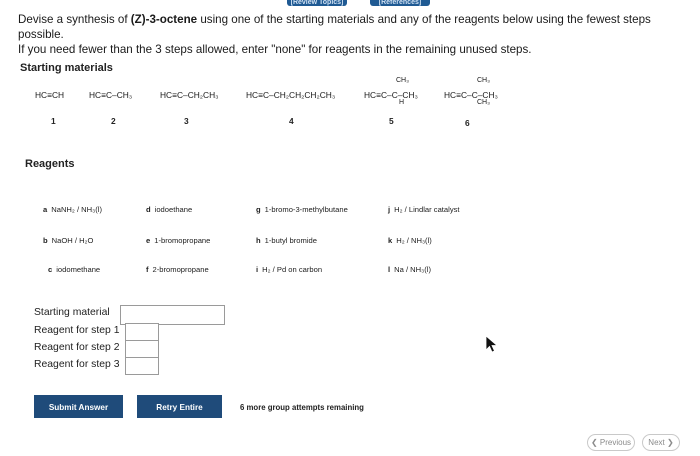  Describe the element at coordinates (142, 366) in the screenshot. I see `step3-input` at that location.